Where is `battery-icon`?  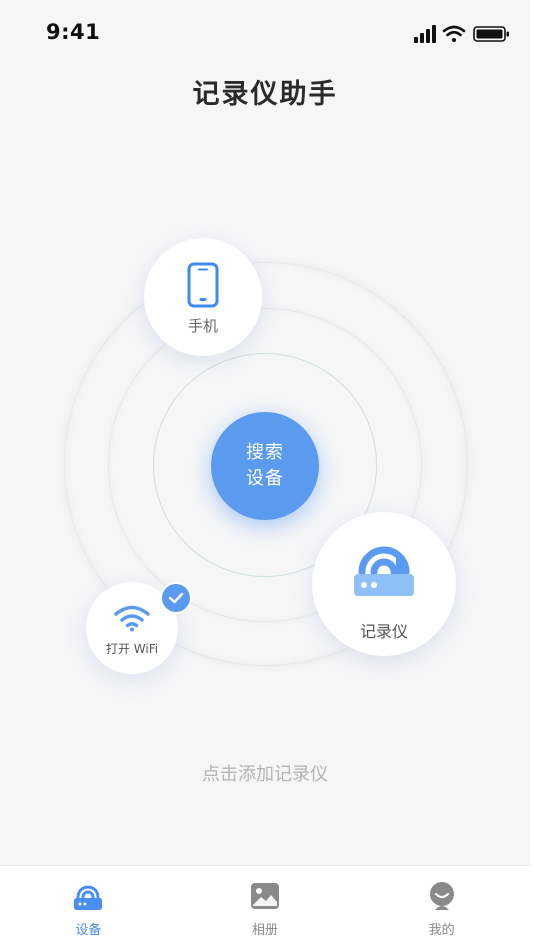
battery-icon is located at coordinates (491, 34).